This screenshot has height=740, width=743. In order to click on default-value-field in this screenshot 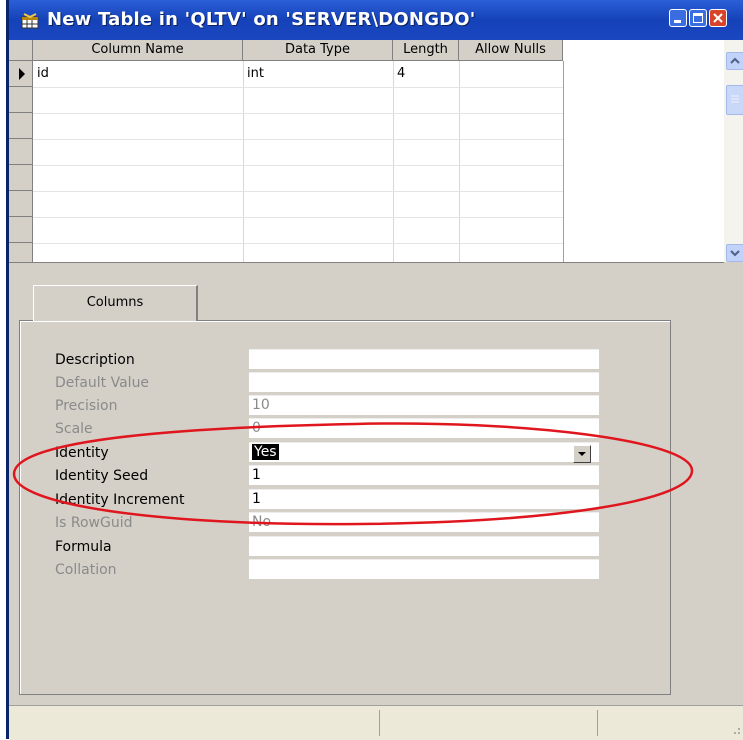, I will do `click(424, 382)`.